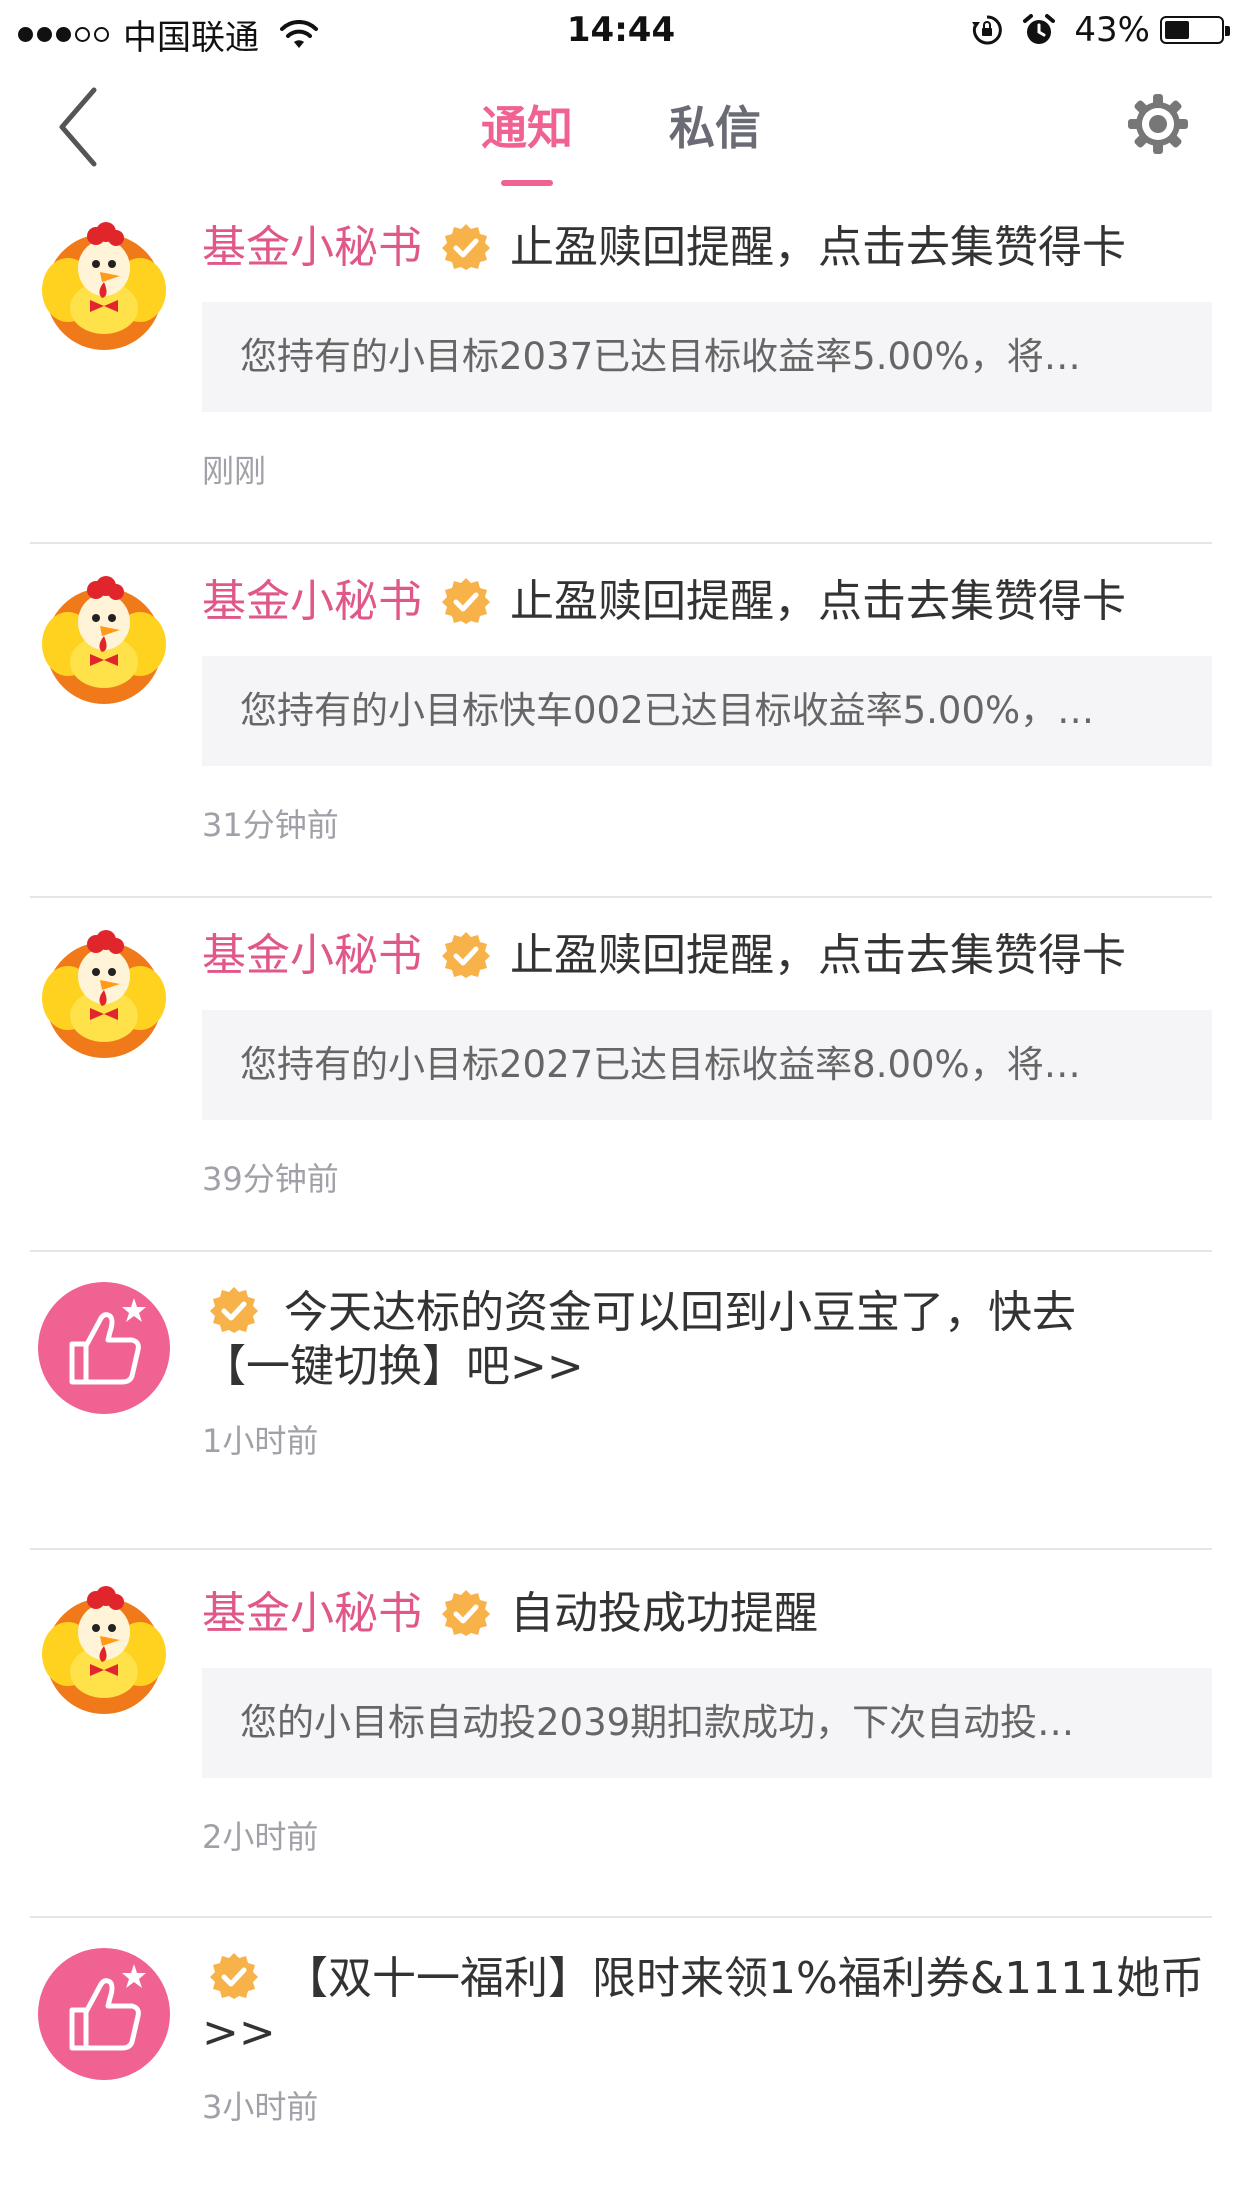  Describe the element at coordinates (664, 1613) in the screenshot. I see `notification-subject: 自动投成功提醒` at that location.